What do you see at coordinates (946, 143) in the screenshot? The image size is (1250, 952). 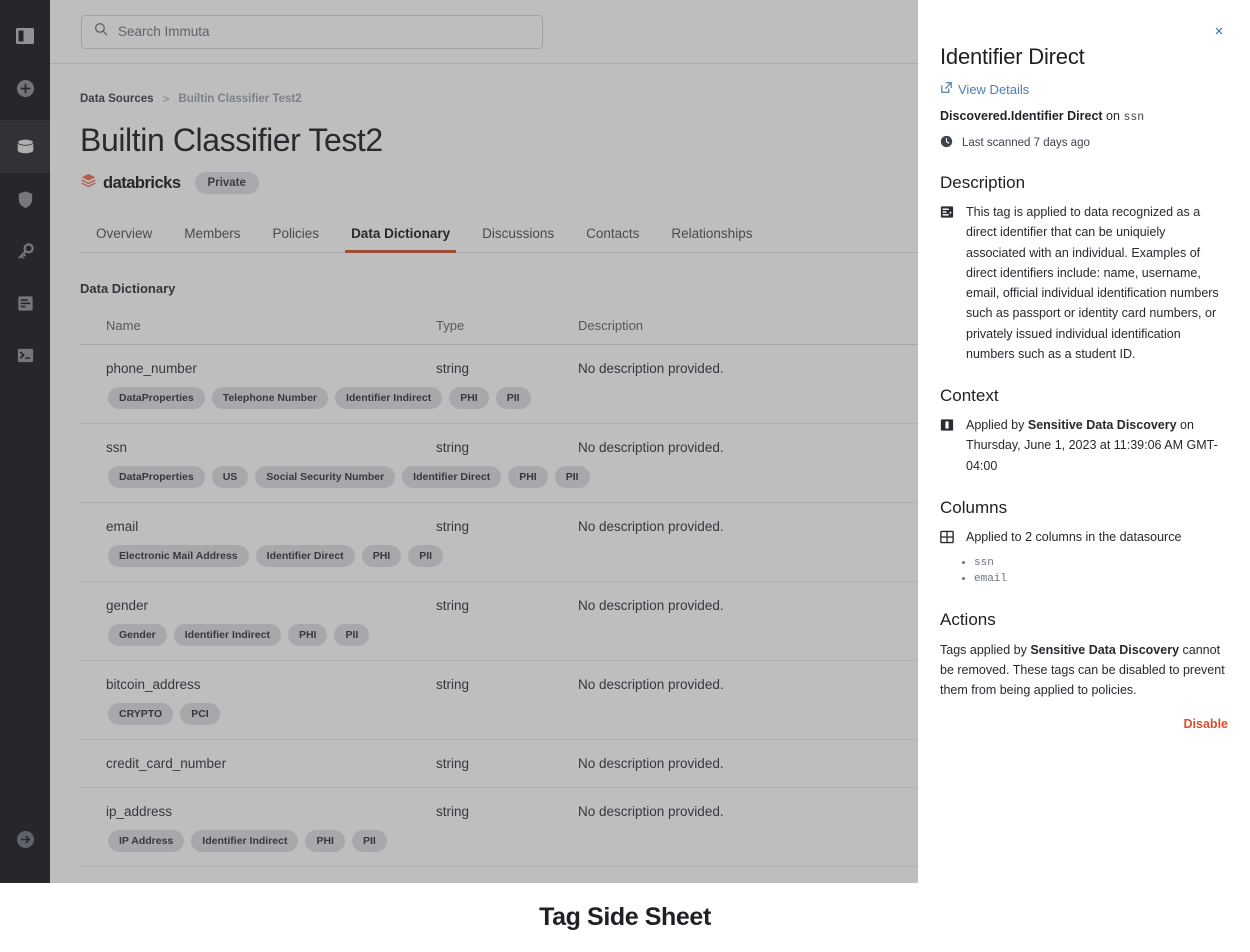 I see `clock-icon` at bounding box center [946, 143].